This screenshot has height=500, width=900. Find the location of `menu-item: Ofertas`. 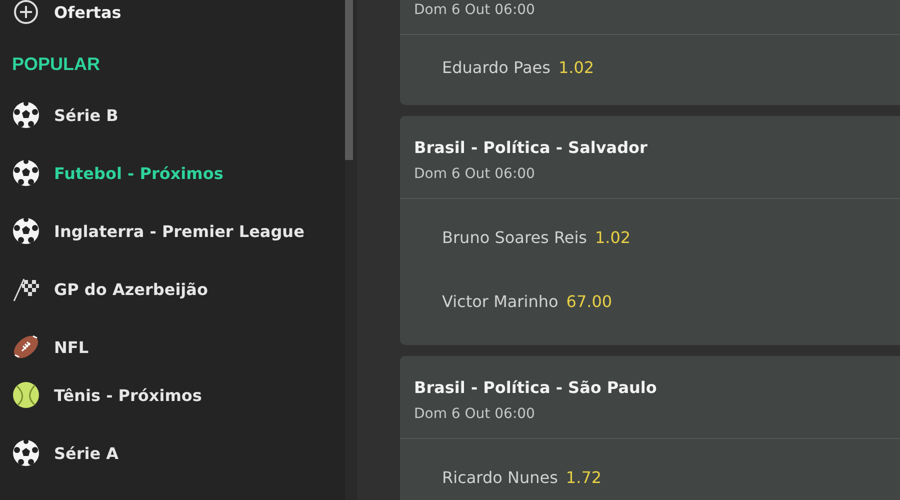

menu-item: Ofertas is located at coordinates (88, 12).